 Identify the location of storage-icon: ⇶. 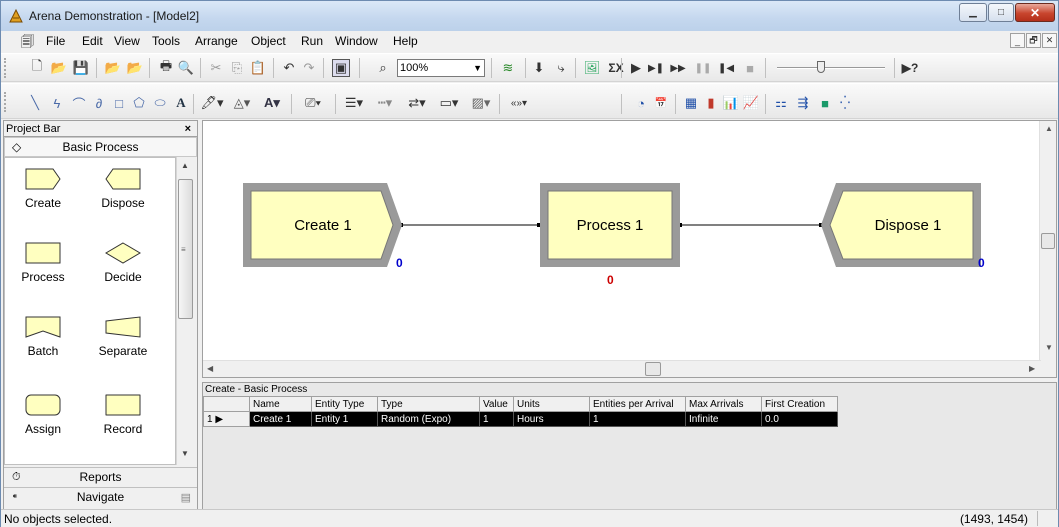
(803, 103).